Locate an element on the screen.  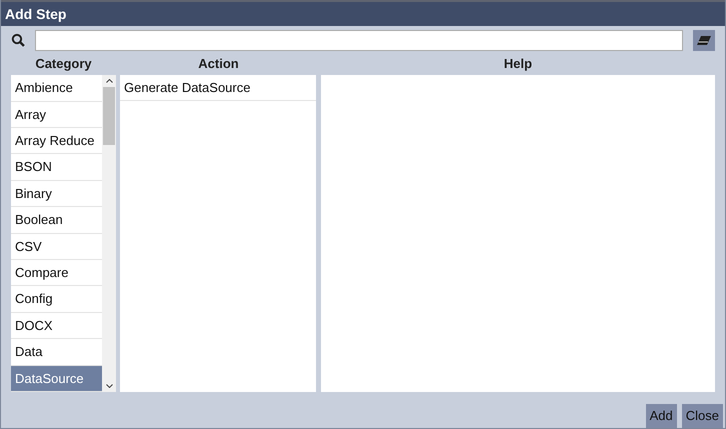
action-item: Generate DataSource is located at coordinates (218, 88).